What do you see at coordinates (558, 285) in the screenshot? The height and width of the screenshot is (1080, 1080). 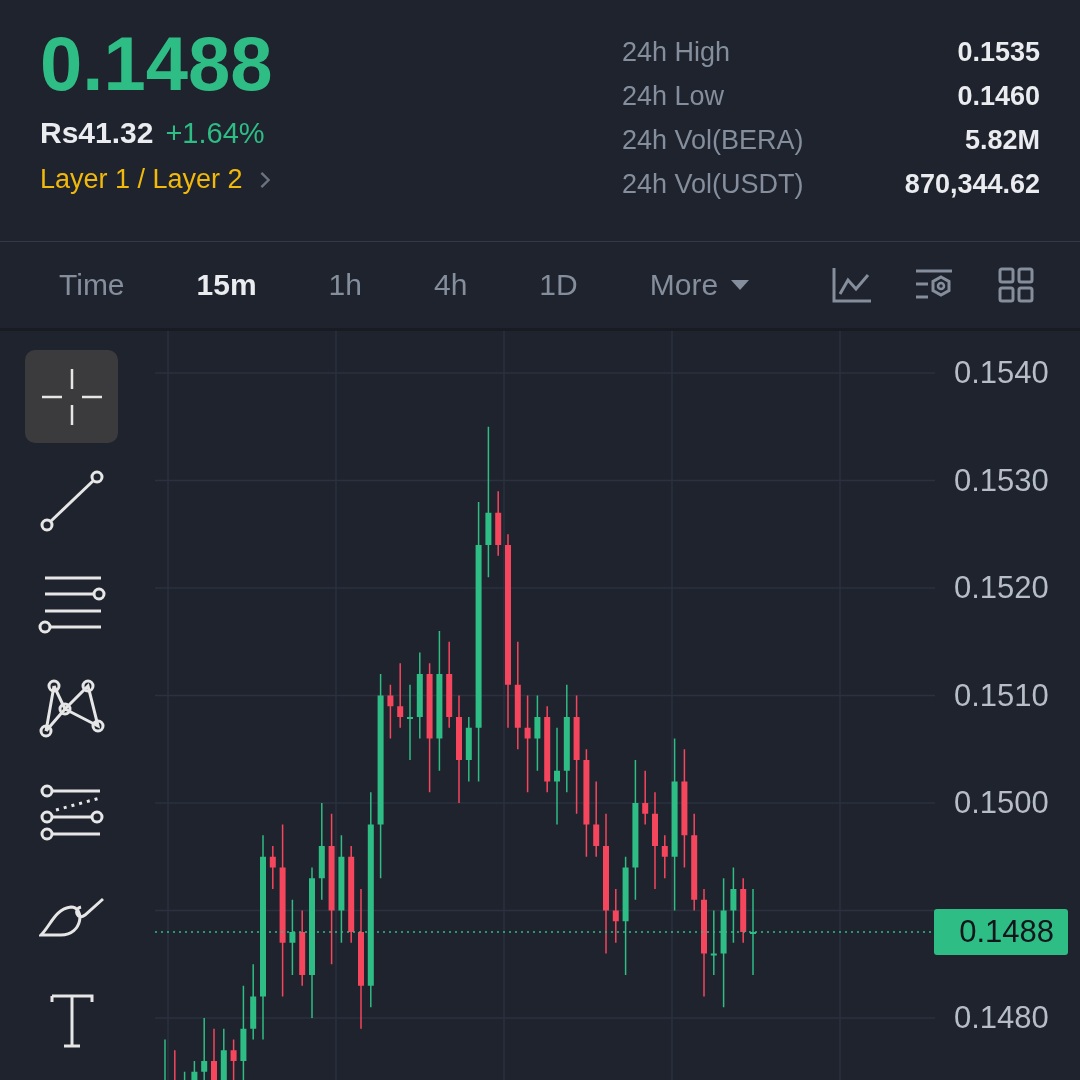 I see `interval-tab: 1D` at bounding box center [558, 285].